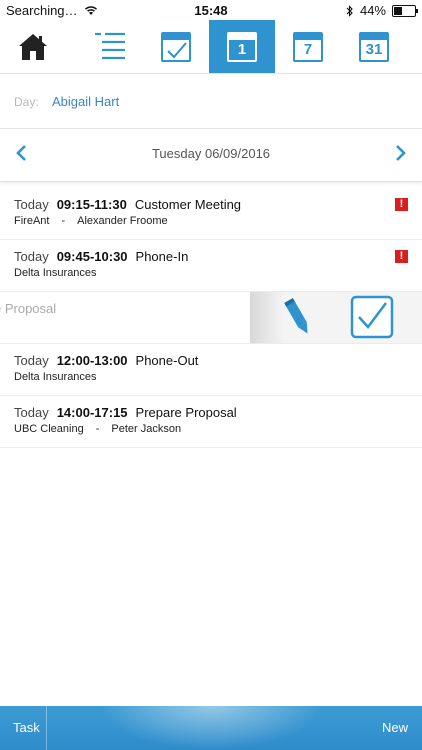  What do you see at coordinates (186, 412) in the screenshot?
I see `item-title: Prepare Proposal` at bounding box center [186, 412].